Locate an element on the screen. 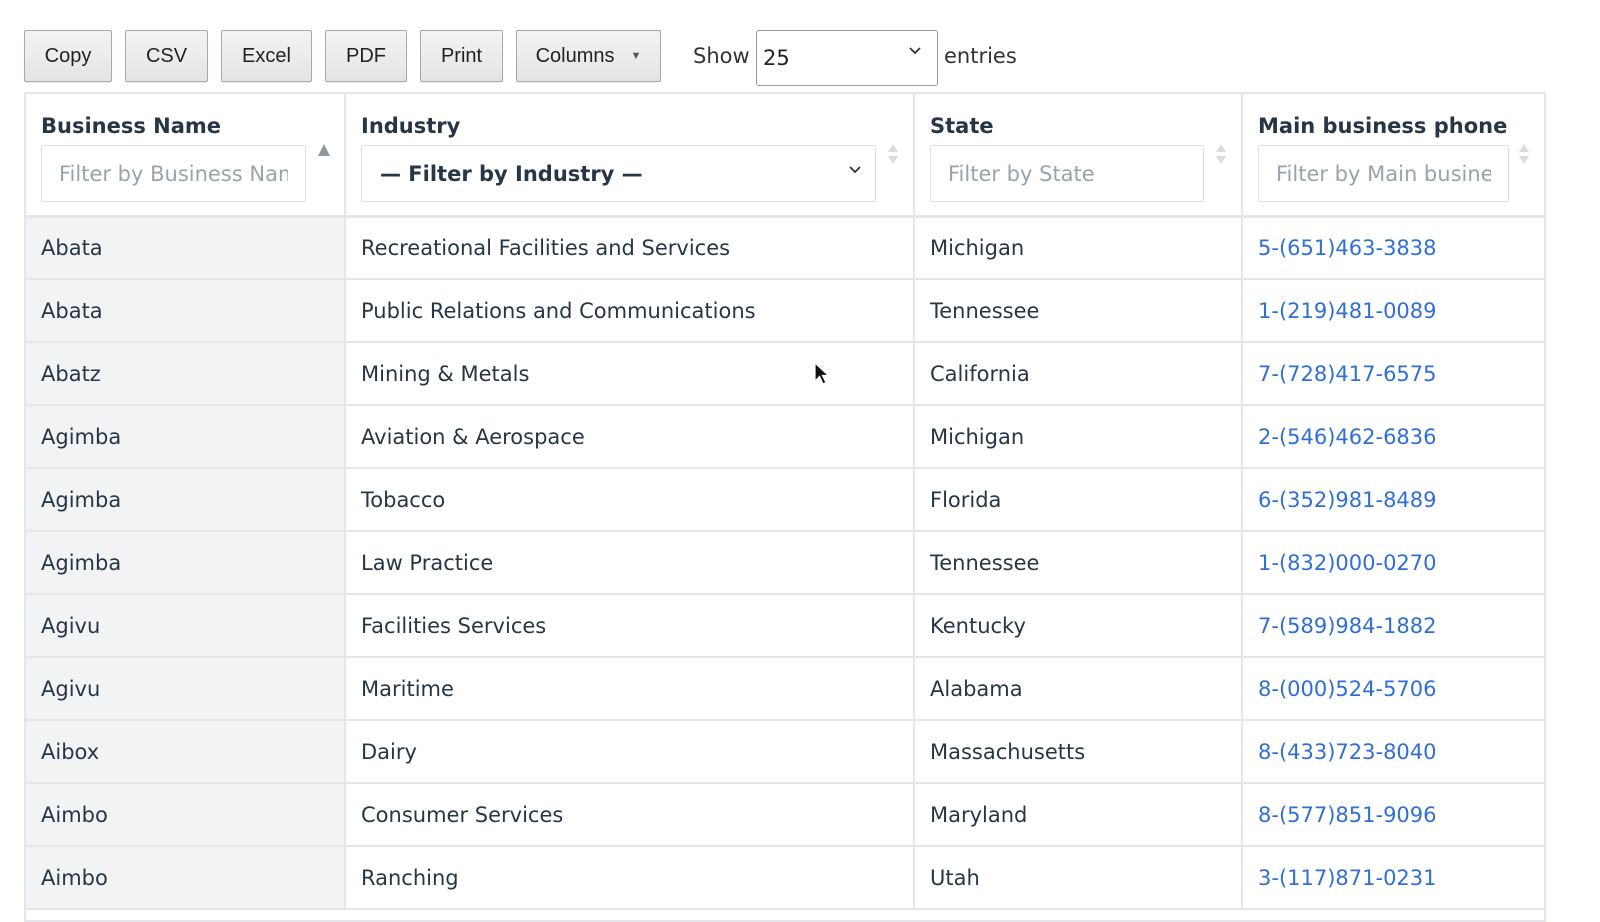 The height and width of the screenshot is (922, 1600). pdf-button-label: PDF is located at coordinates (366, 55).